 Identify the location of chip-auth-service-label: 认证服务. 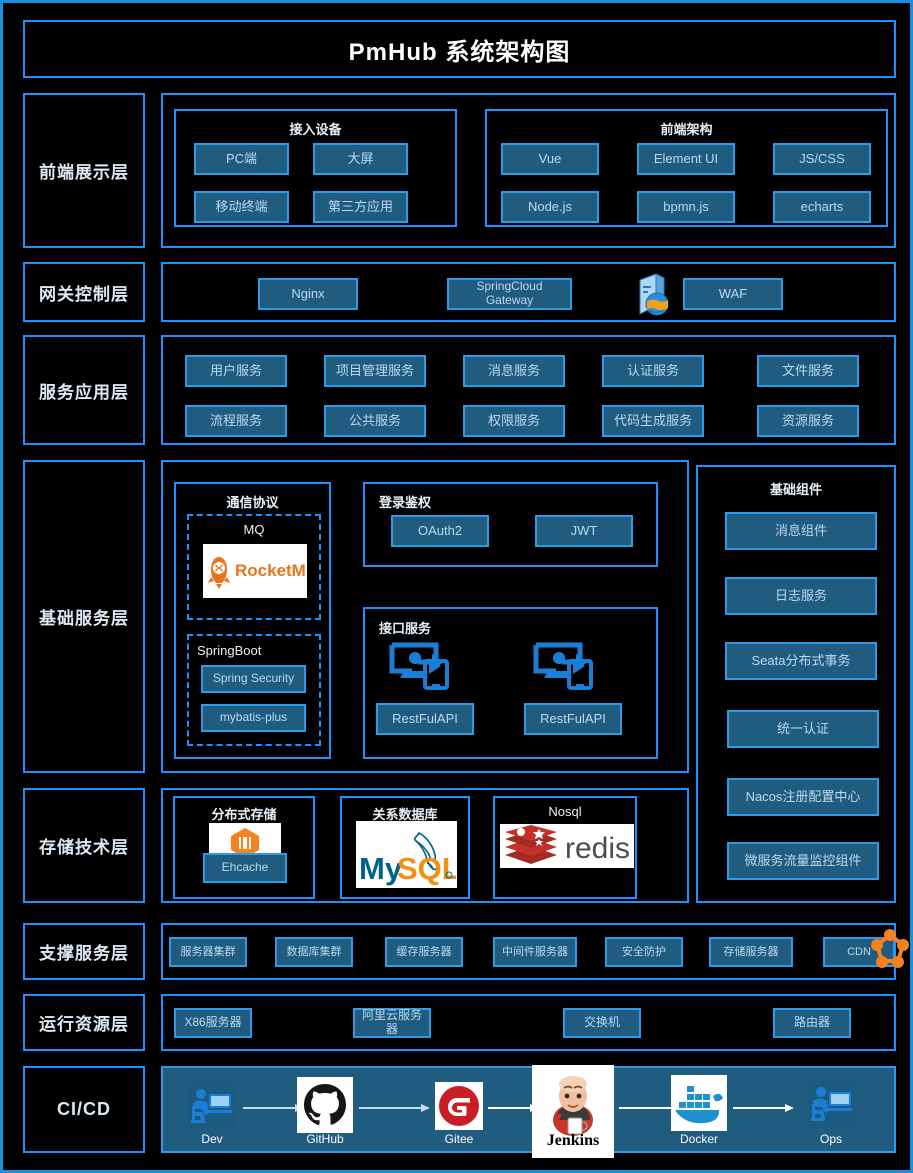
(652, 370).